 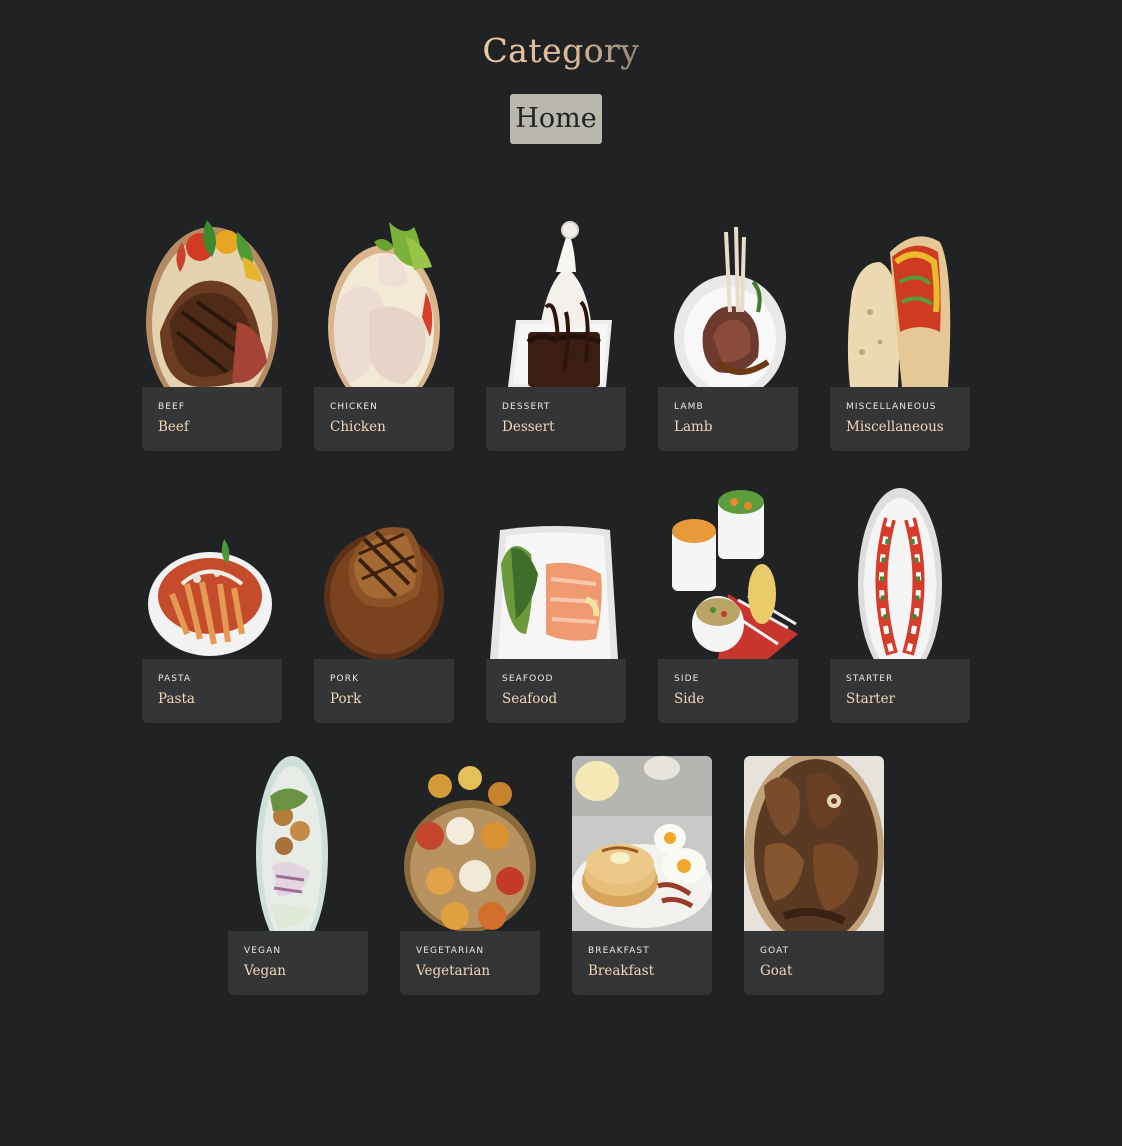 I want to click on pork-image, so click(x=384, y=571).